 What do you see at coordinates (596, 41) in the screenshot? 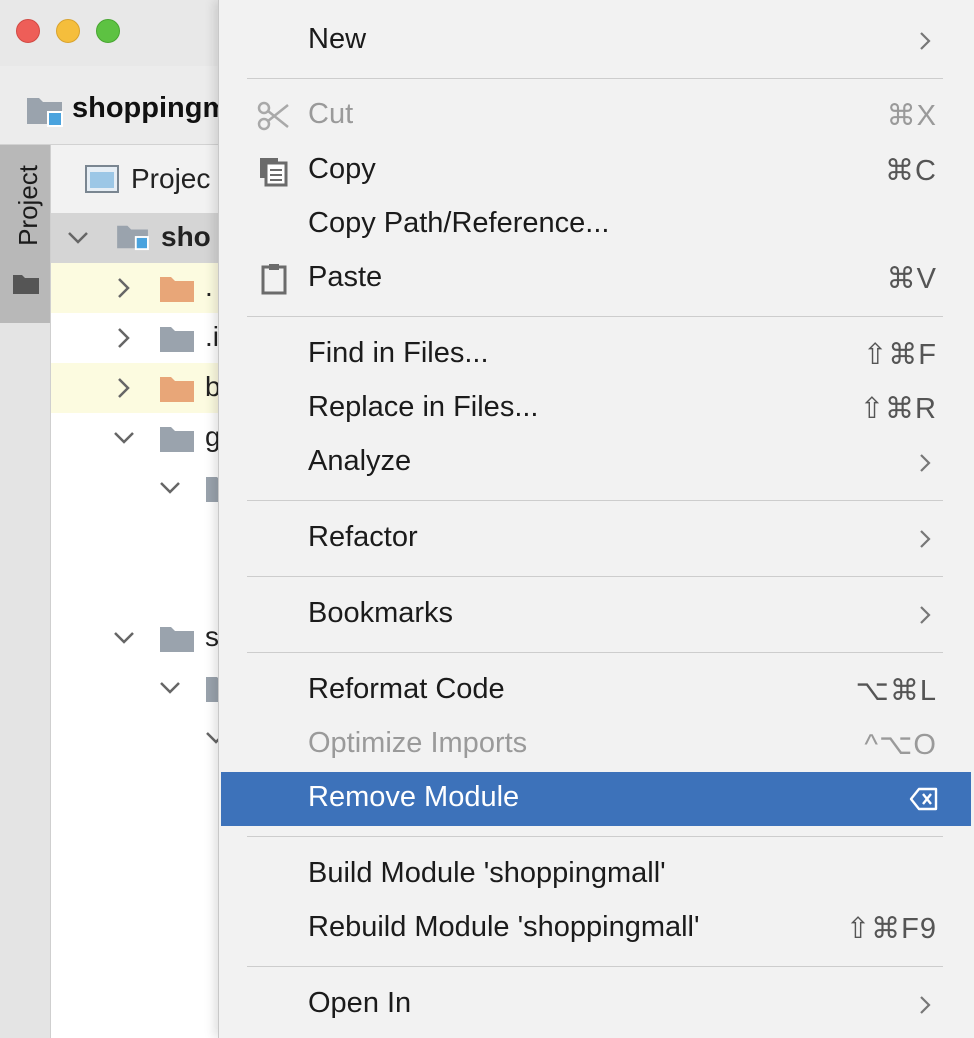
I see `menu-item-new: New` at bounding box center [596, 41].